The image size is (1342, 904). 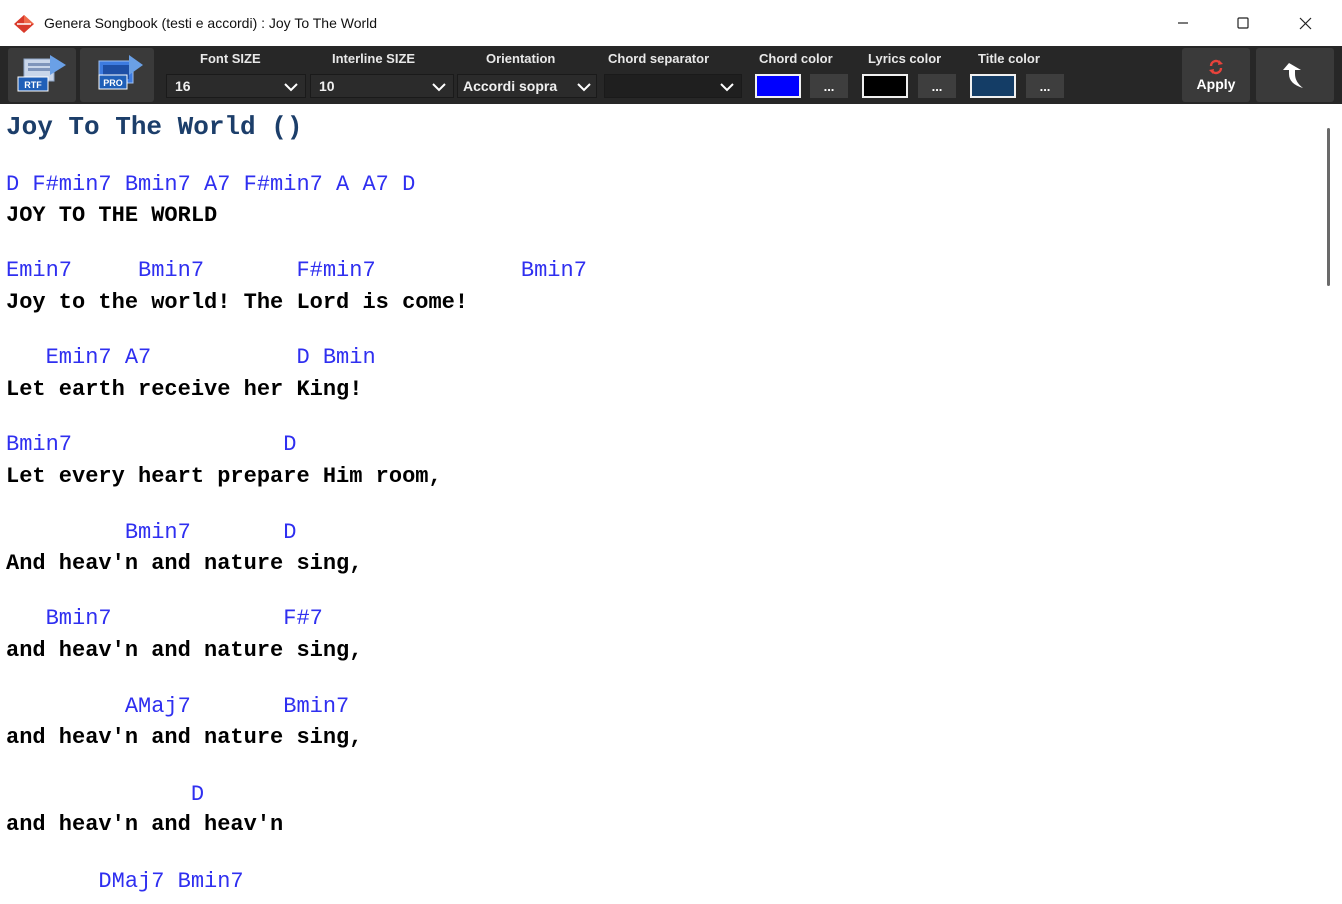 I want to click on interline-size-value: 10, so click(x=327, y=86).